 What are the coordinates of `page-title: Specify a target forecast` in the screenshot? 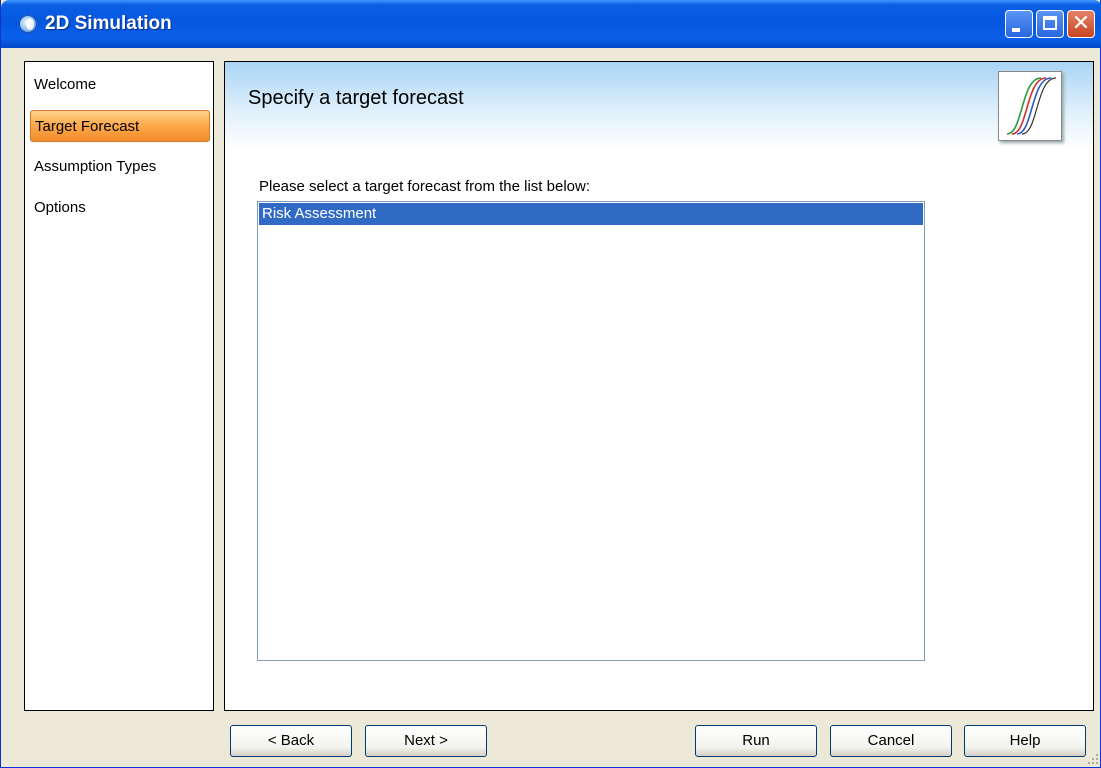 It's located at (356, 98).